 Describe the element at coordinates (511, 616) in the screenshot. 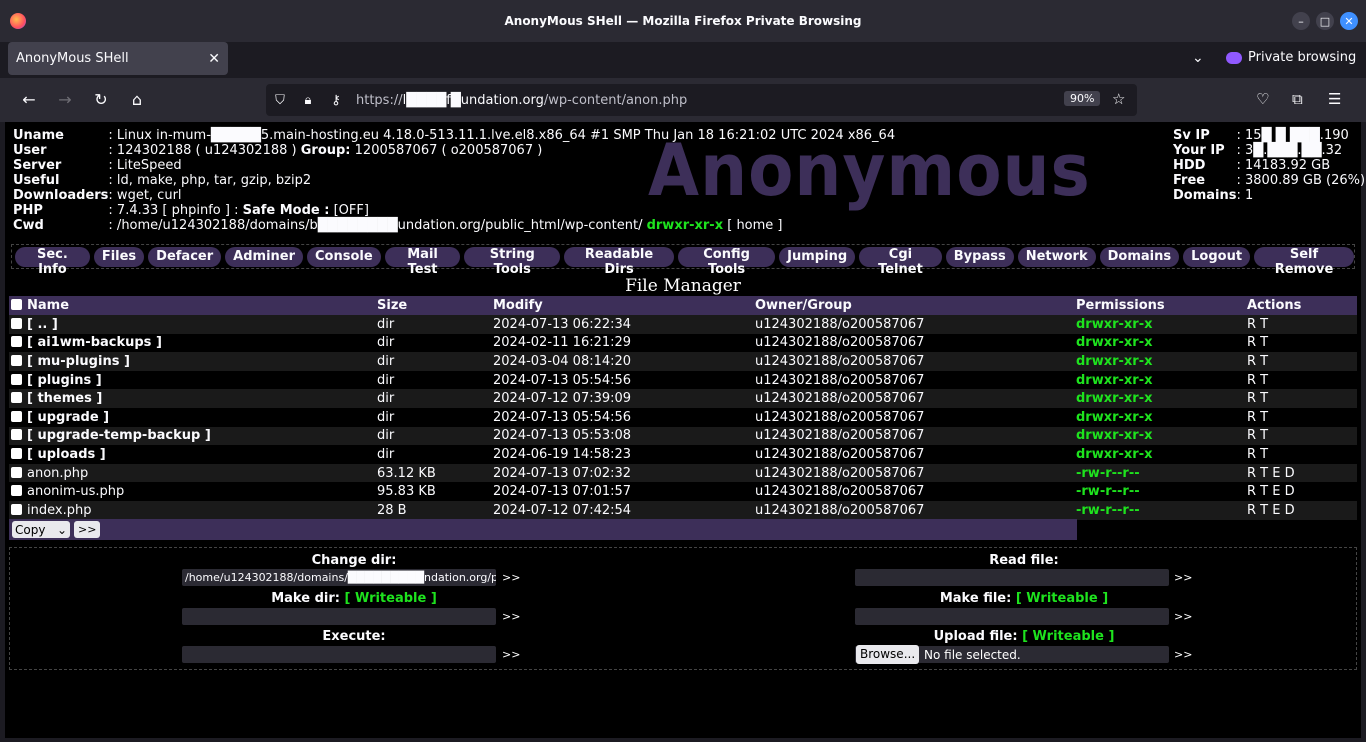

I see `make-dir-go: >>` at that location.